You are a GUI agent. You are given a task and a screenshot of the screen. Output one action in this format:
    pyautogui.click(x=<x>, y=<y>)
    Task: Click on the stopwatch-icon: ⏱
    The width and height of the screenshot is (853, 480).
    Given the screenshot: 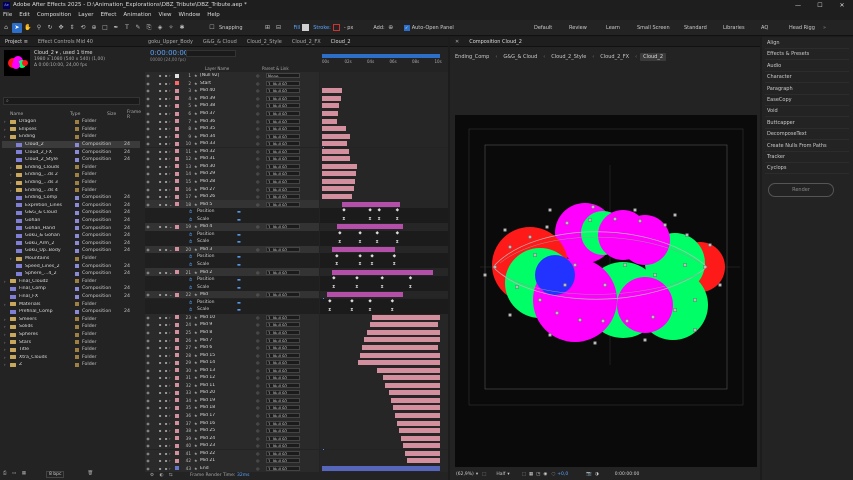 What is the action you would take?
    pyautogui.click(x=193, y=241)
    